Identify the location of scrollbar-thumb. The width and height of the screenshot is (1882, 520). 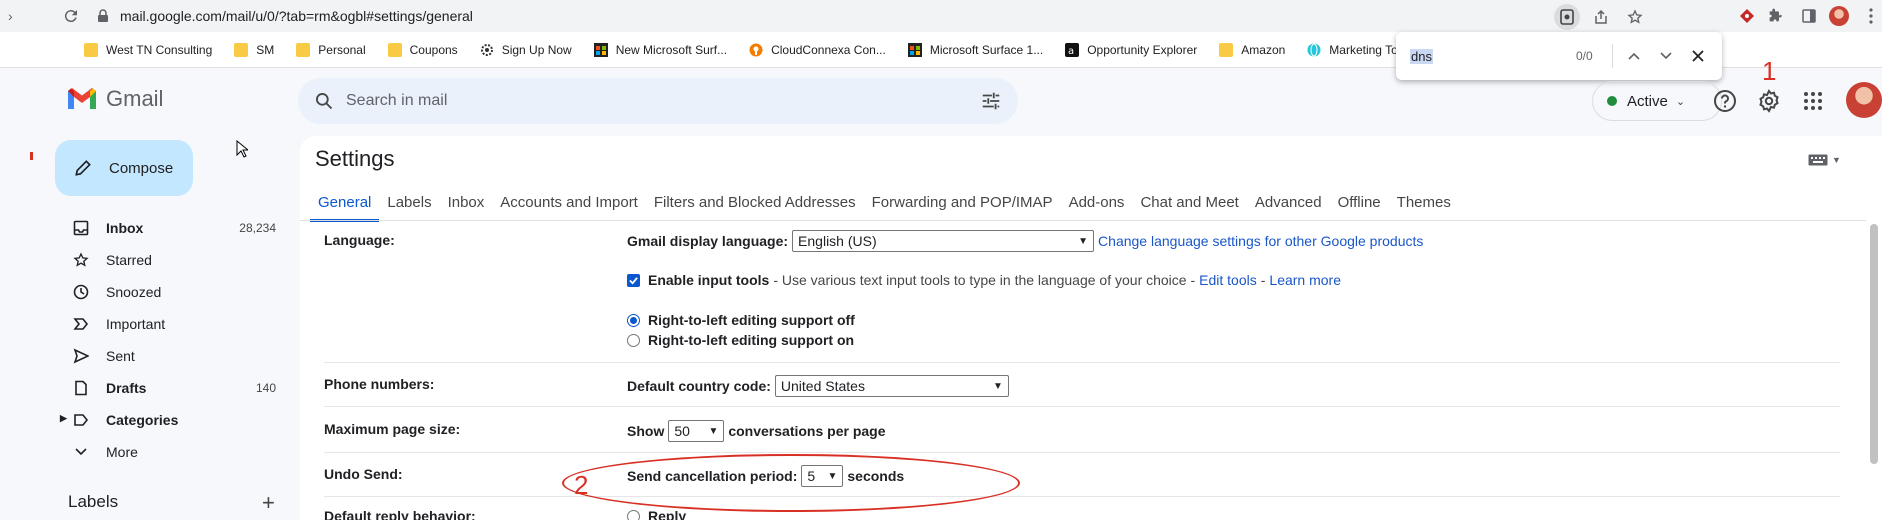
(1874, 344).